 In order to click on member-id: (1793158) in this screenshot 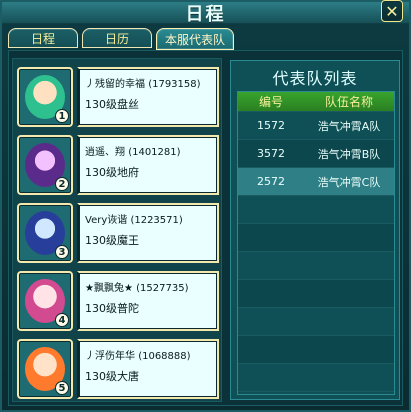, I will do `click(174, 84)`.